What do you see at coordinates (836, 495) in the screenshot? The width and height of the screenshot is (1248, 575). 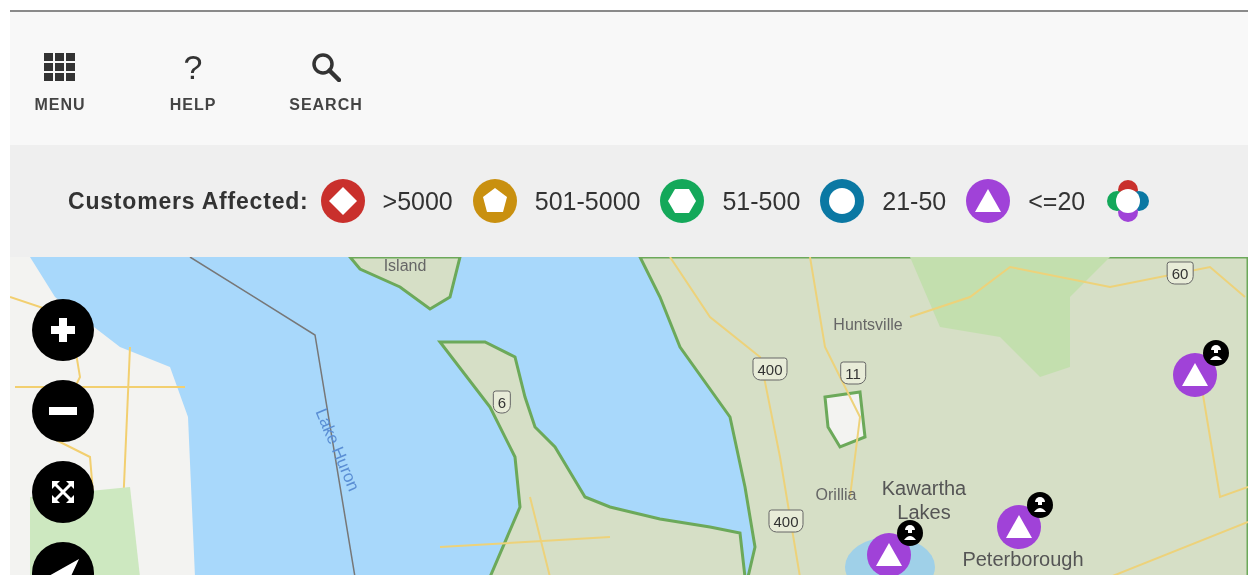 I see `place-label: Orillia` at bounding box center [836, 495].